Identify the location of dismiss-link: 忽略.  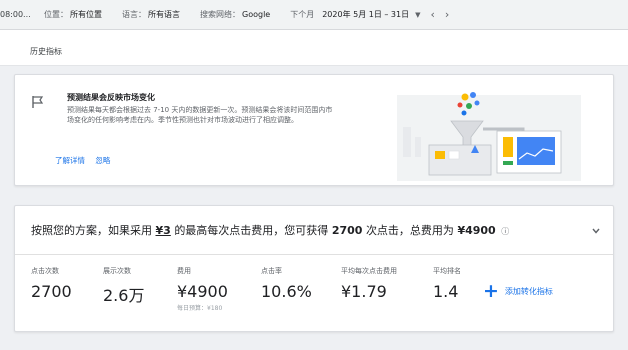
(102, 160).